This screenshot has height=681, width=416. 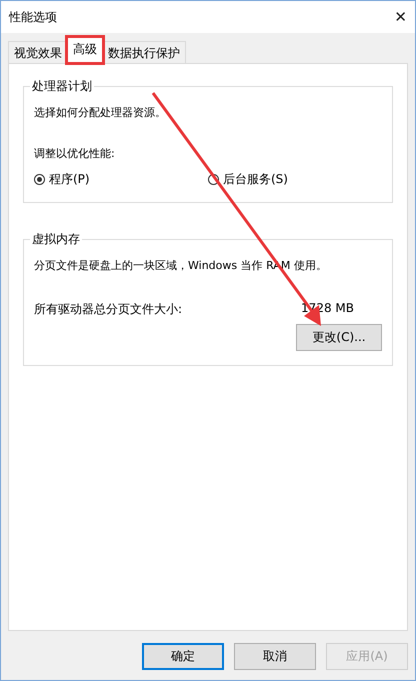 What do you see at coordinates (295, 179) in the screenshot?
I see `radio-option: 后台服务(S)` at bounding box center [295, 179].